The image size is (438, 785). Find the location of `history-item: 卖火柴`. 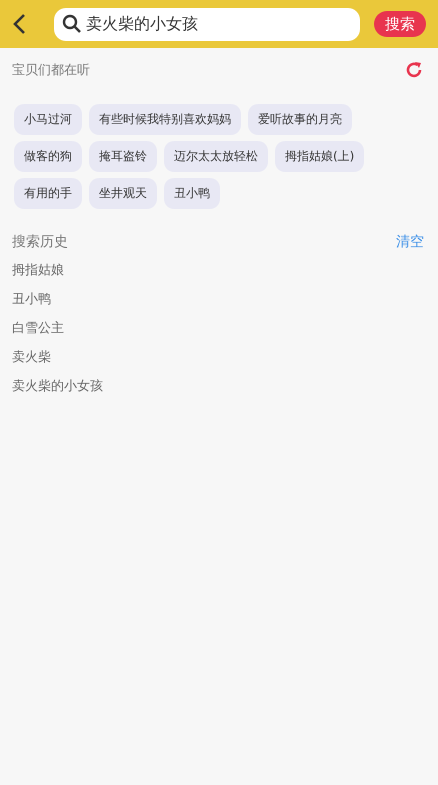

history-item: 卖火柴 is located at coordinates (31, 356).